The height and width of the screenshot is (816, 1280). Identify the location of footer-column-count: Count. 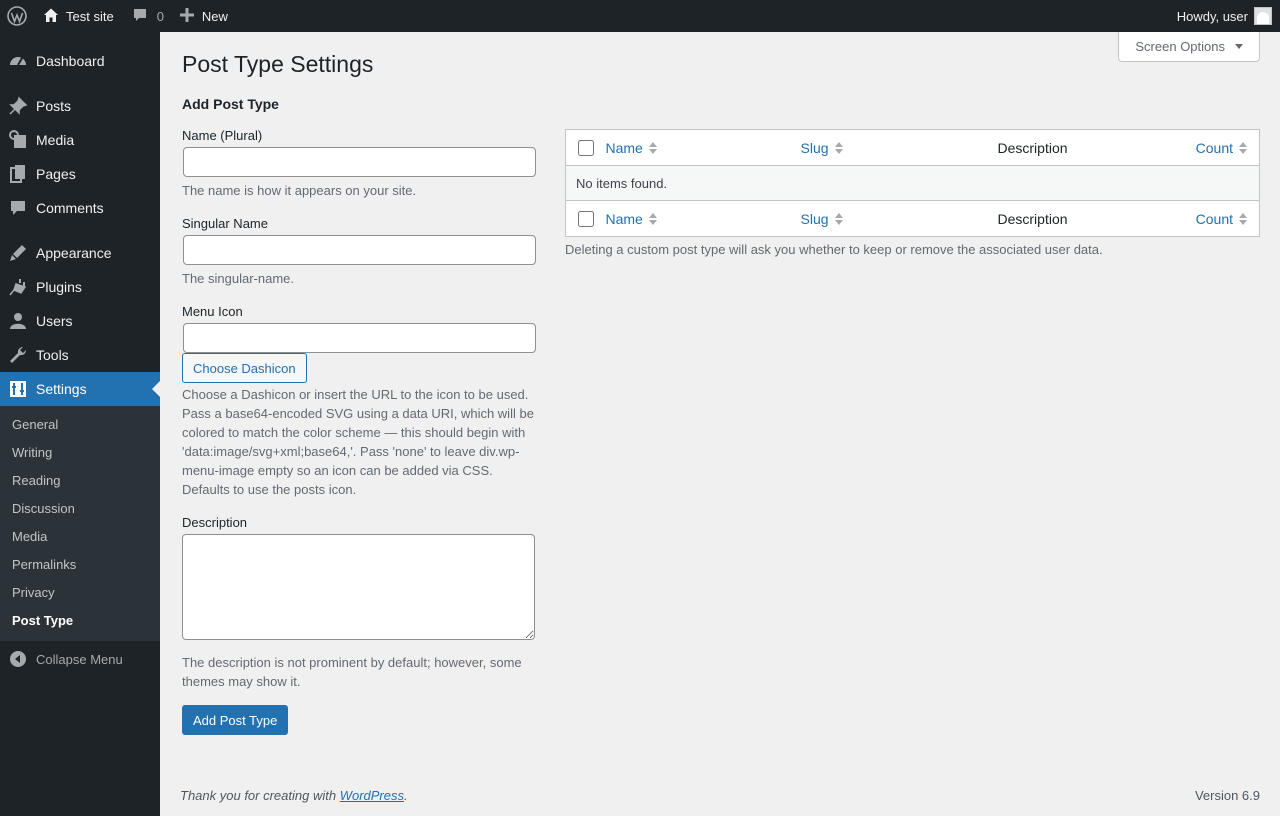
(1225, 218).